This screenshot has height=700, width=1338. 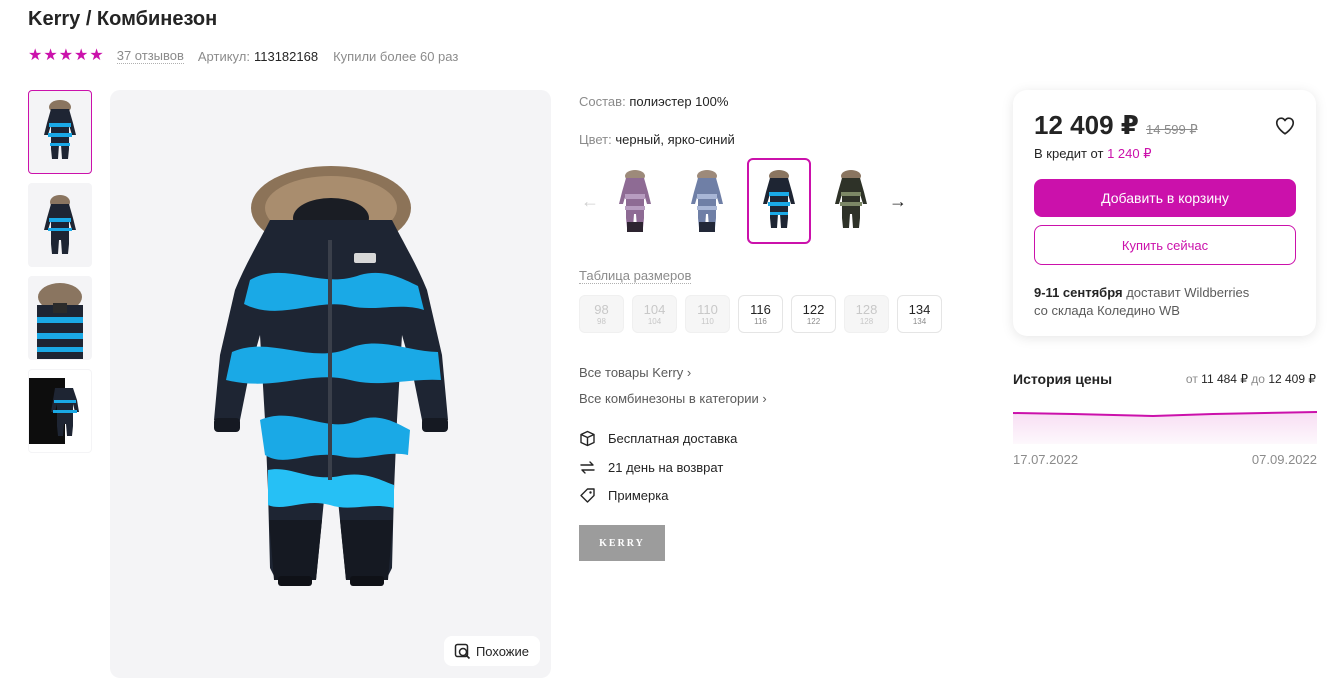 What do you see at coordinates (866, 314) in the screenshot?
I see `size-option: 128 128` at bounding box center [866, 314].